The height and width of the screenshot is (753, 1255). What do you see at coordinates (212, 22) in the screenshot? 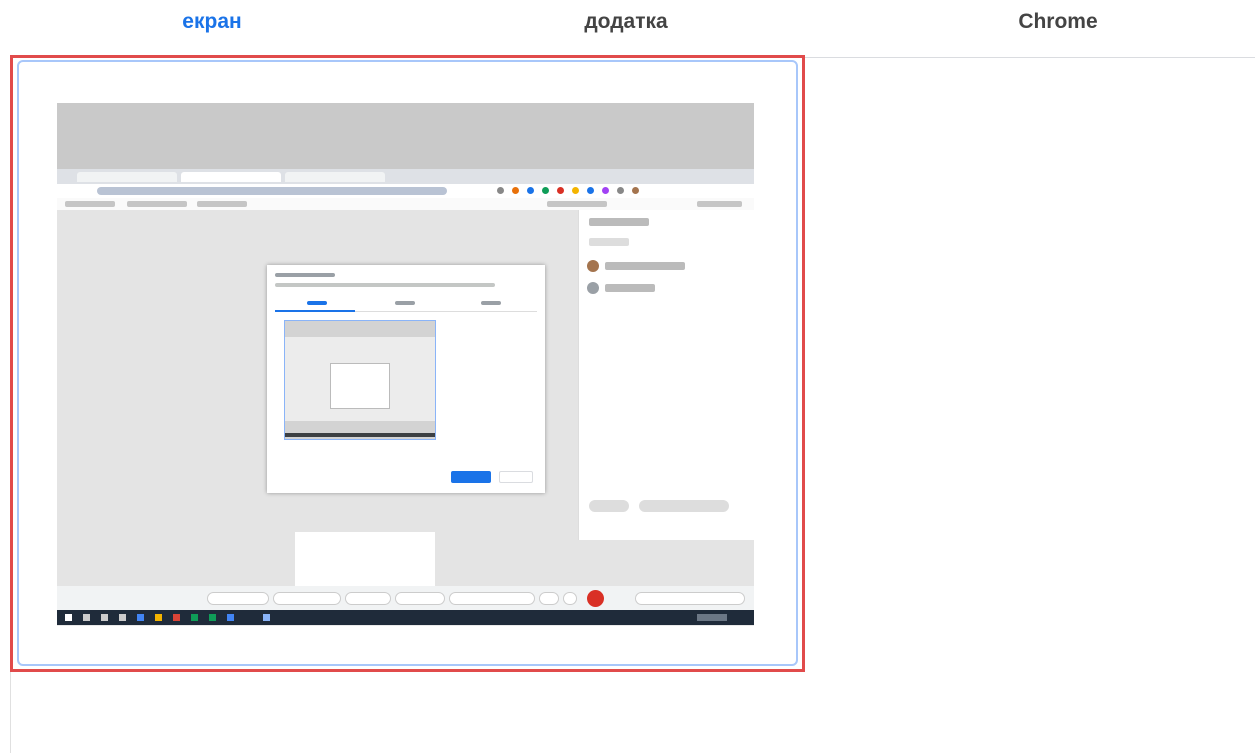
I see `tab-screen: екран` at bounding box center [212, 22].